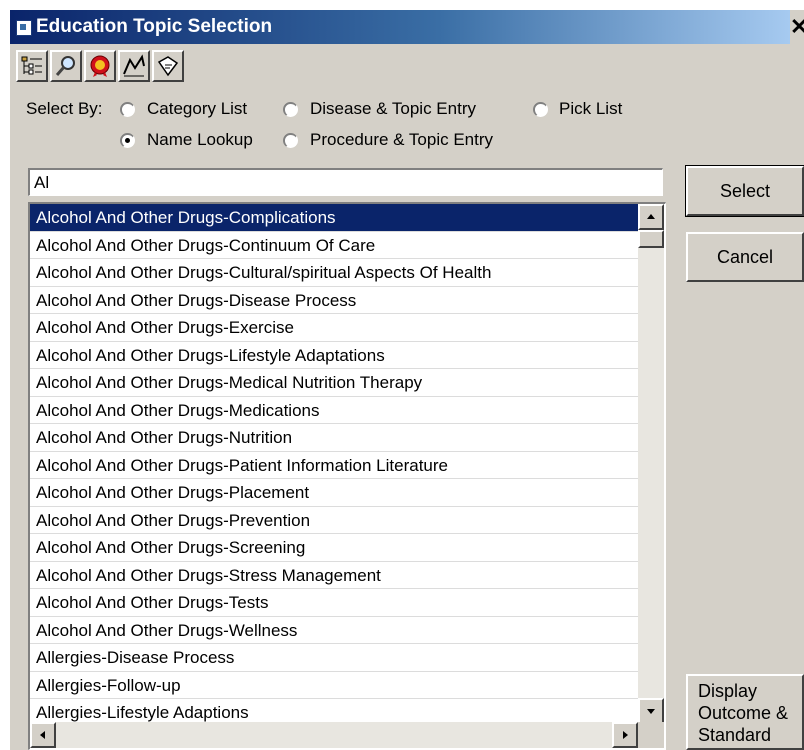 This screenshot has height=750, width=804. I want to click on radio-disease-topic-entry, so click(290, 109).